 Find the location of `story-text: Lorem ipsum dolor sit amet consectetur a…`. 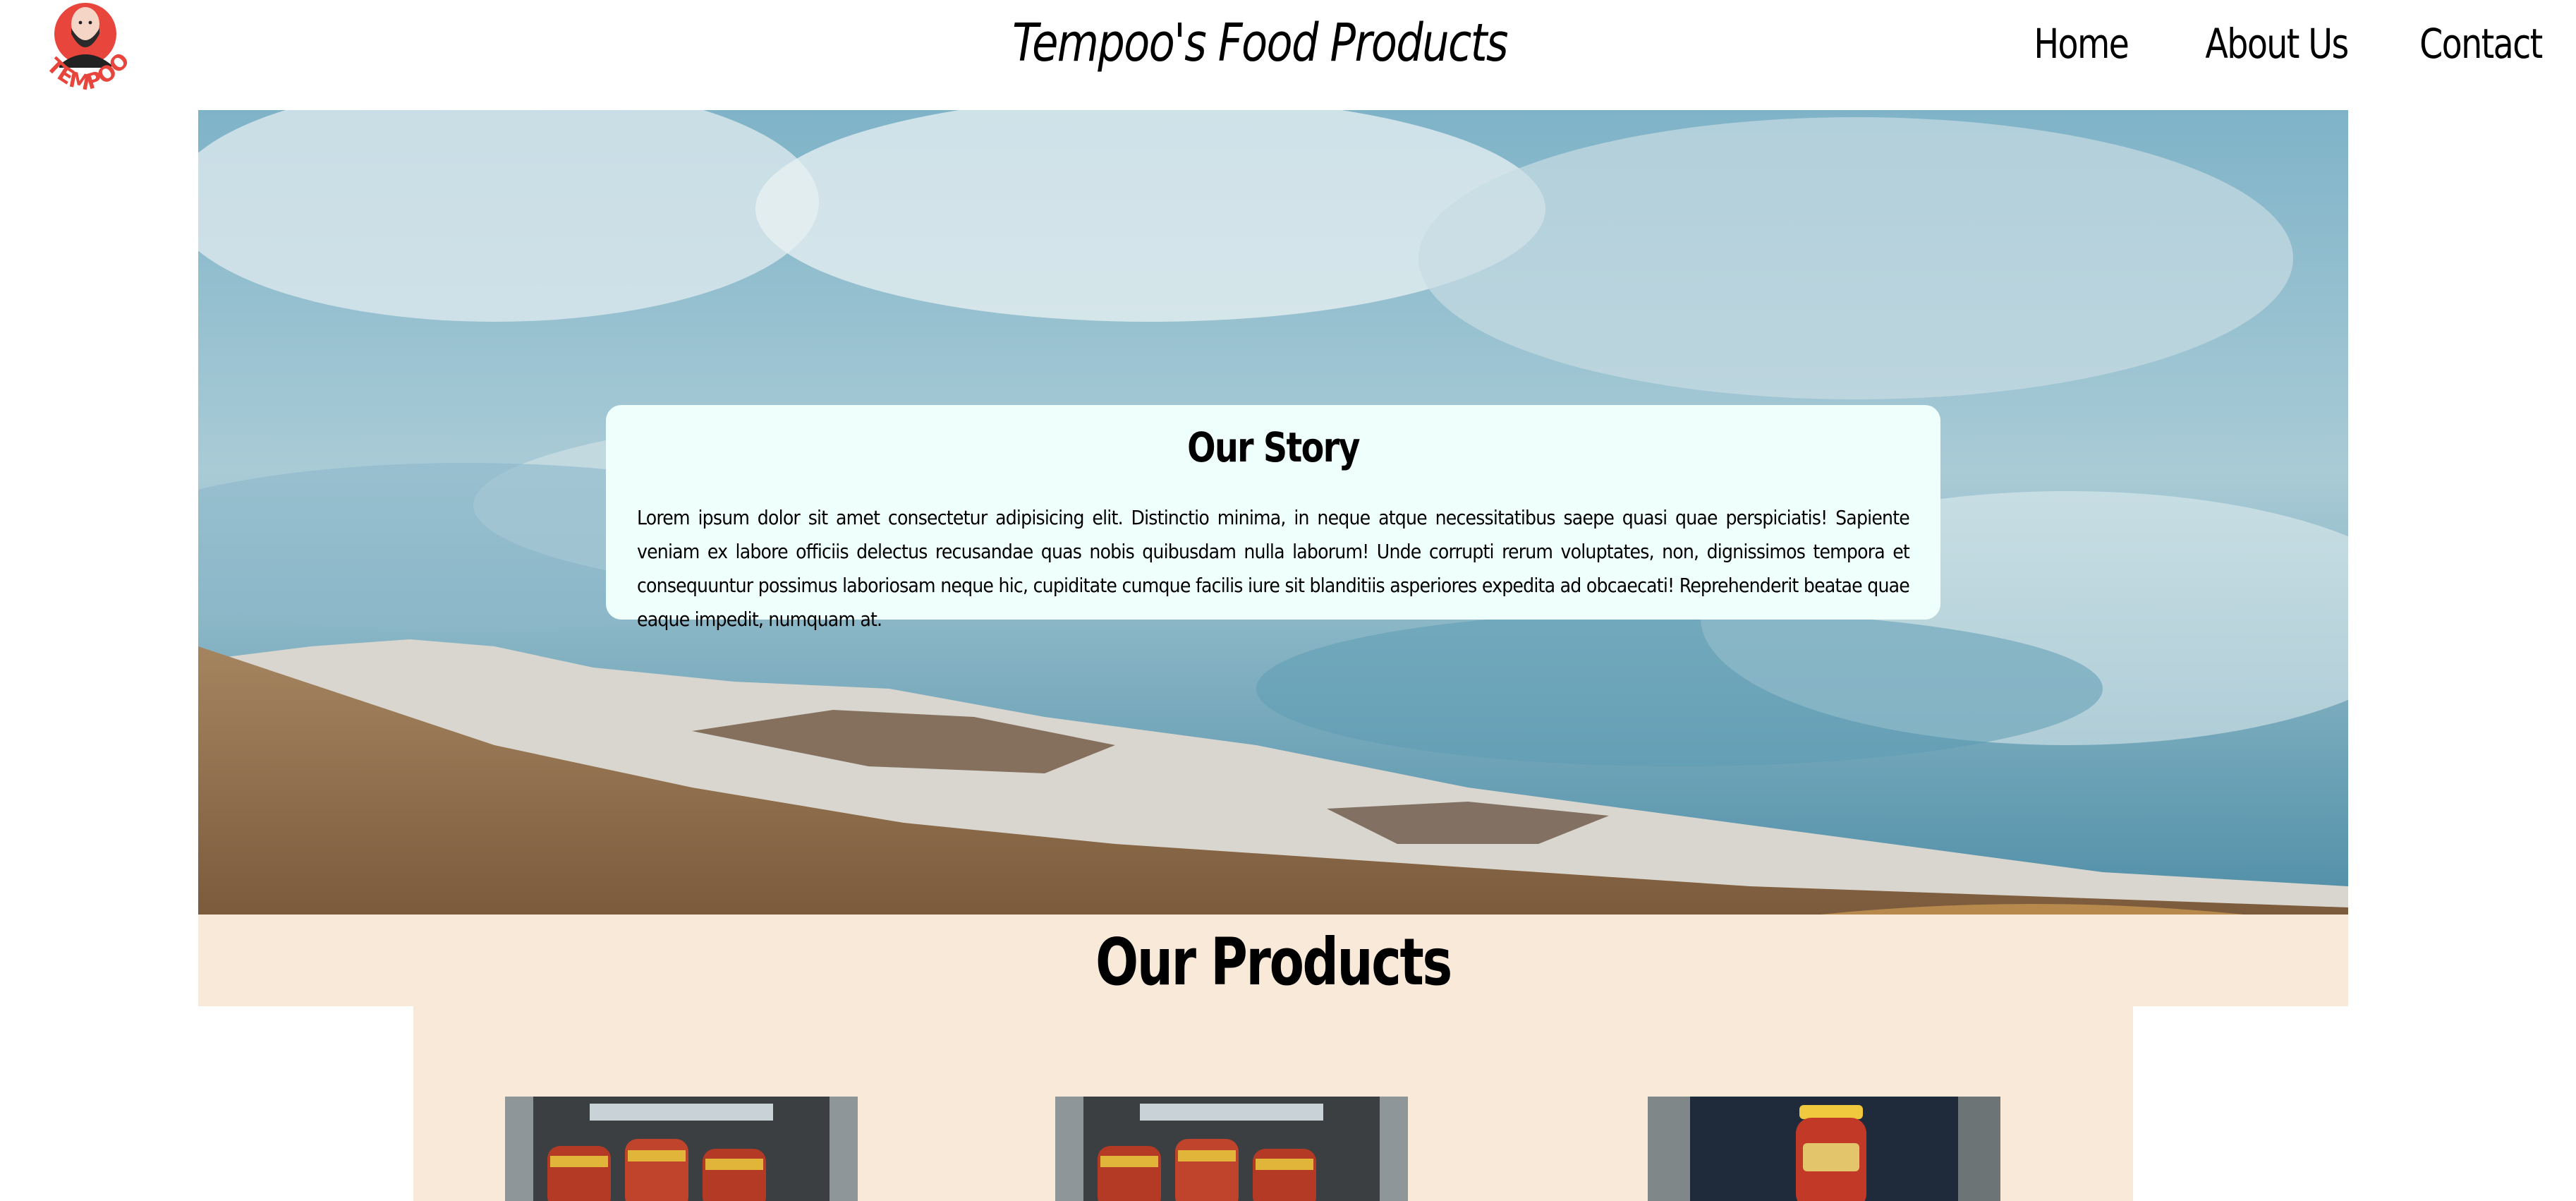

story-text: Lorem ipsum dolor sit amet consectetur a… is located at coordinates (1273, 568).